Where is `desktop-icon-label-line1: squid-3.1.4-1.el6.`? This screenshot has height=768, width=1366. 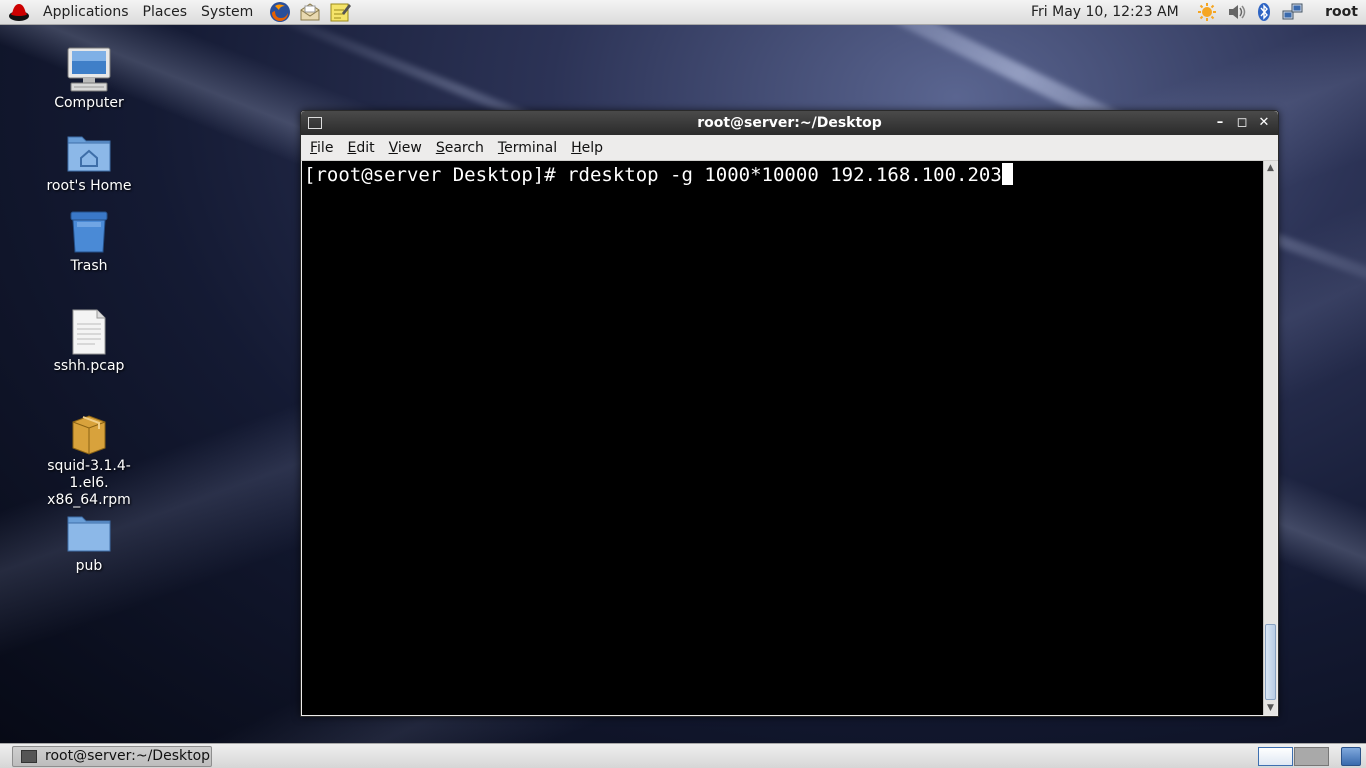 desktop-icon-label-line1: squid-3.1.4-1.el6. is located at coordinates (89, 474).